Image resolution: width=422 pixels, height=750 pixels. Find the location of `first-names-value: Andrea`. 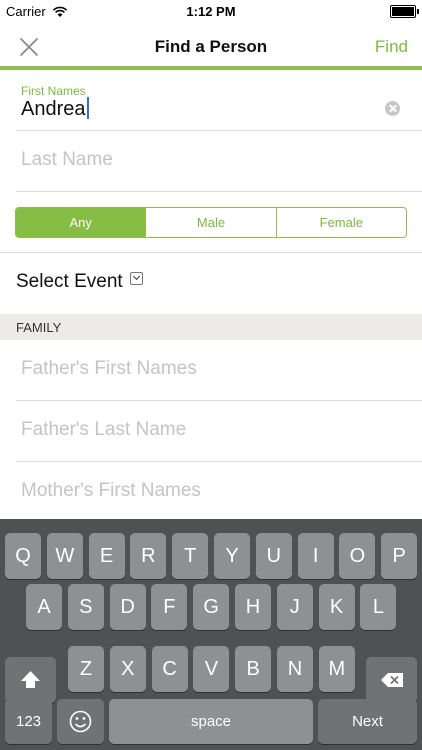

first-names-value: Andrea is located at coordinates (53, 109).